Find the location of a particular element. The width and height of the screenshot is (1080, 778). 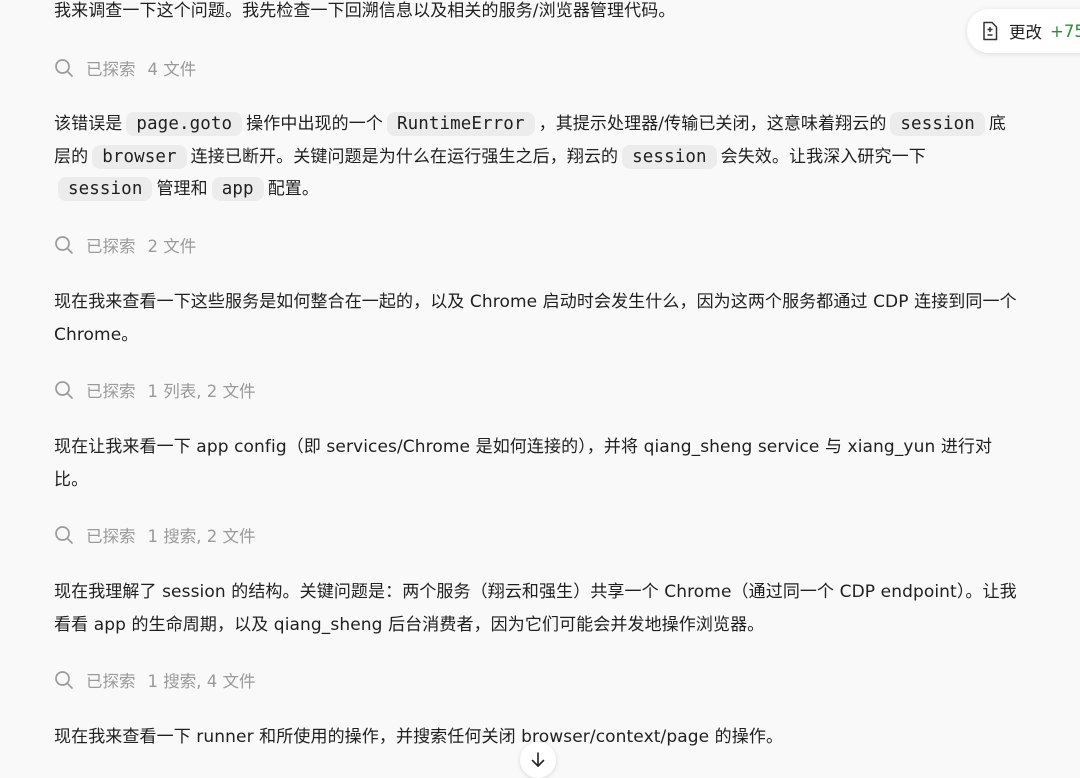

explored-summary: 已探索 1 搜索, 2 文件 is located at coordinates (154, 535).